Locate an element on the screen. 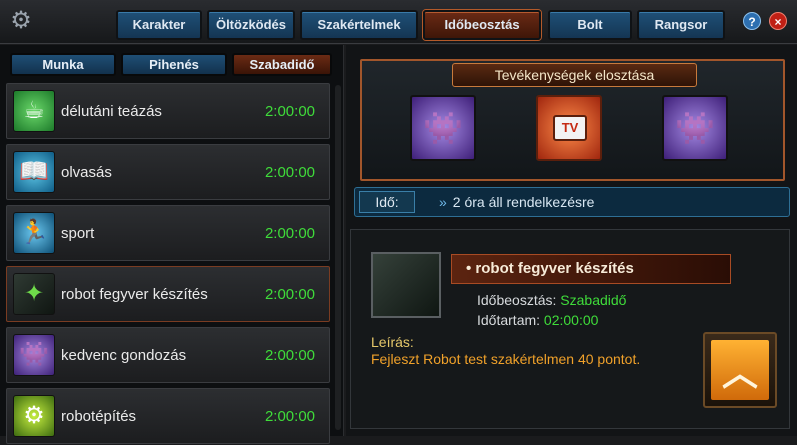 This screenshot has height=445, width=797. detail-title: • robot fegyver készítés is located at coordinates (591, 269).